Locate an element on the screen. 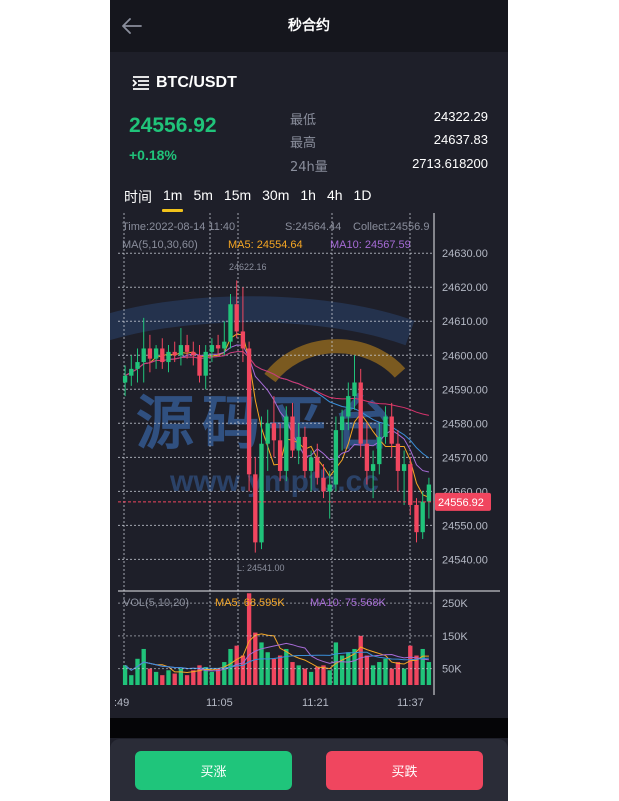 The image size is (619, 801). pair-selector: BTC/USDT is located at coordinates (184, 83).